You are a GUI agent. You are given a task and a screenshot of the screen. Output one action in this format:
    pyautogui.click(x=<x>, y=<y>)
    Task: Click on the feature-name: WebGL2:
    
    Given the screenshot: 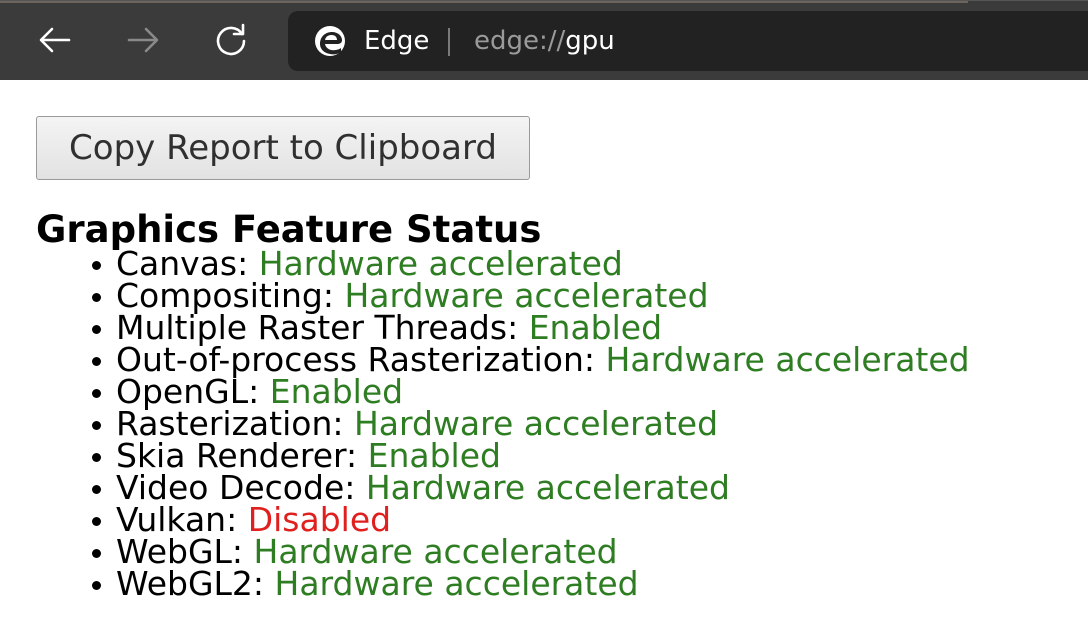 What is the action you would take?
    pyautogui.click(x=195, y=583)
    